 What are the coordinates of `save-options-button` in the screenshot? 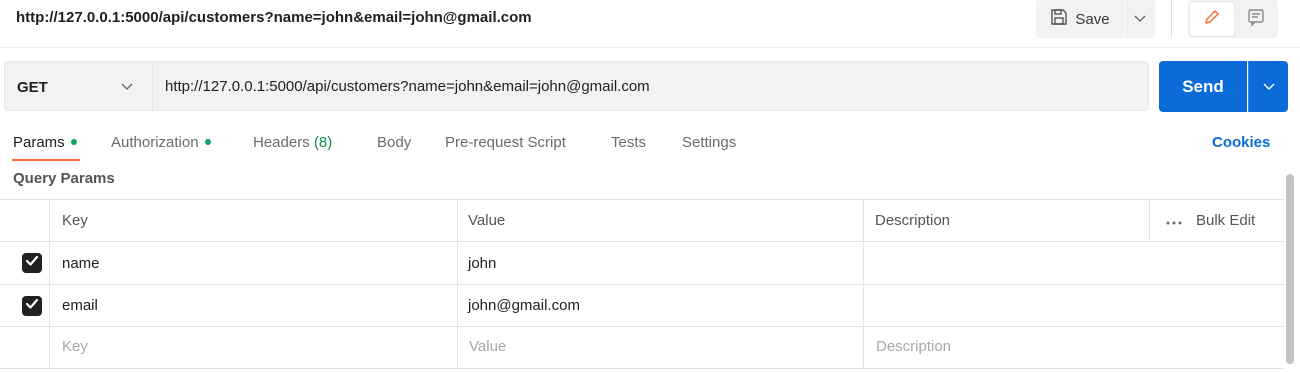 It's located at (1140, 19).